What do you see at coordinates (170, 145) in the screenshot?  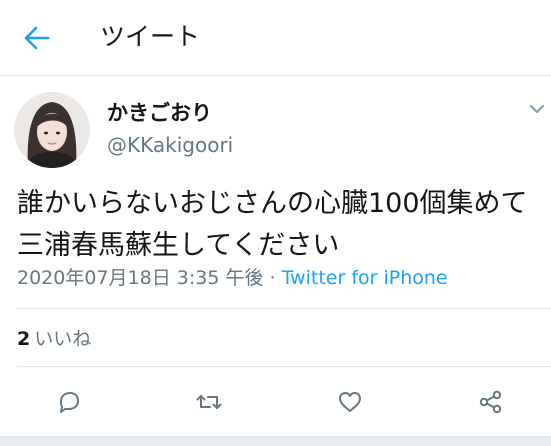 I see `author-handle: @KKakigoori` at bounding box center [170, 145].